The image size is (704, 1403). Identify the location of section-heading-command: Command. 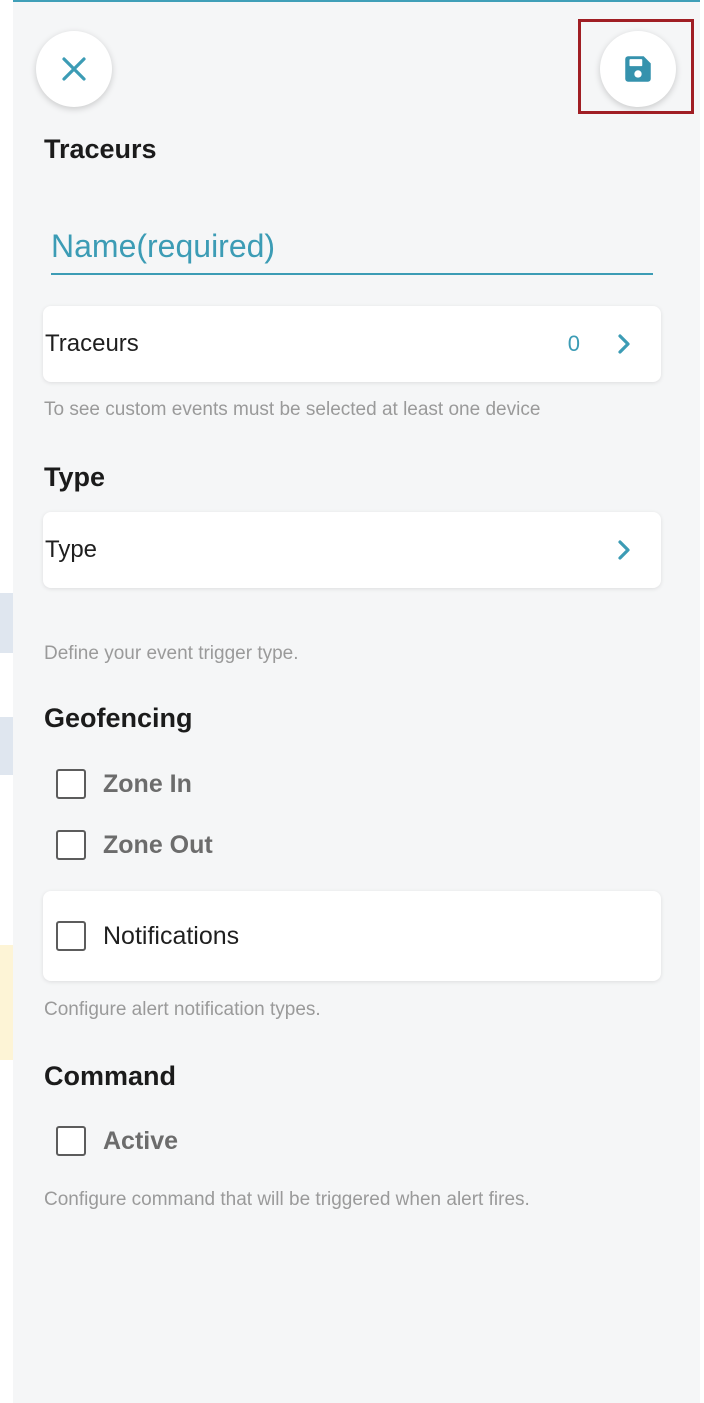
(110, 1076).